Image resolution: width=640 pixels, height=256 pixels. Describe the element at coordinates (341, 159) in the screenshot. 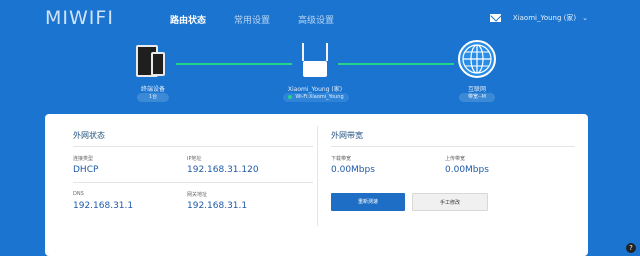

I see `download-label: 下载带宽` at that location.